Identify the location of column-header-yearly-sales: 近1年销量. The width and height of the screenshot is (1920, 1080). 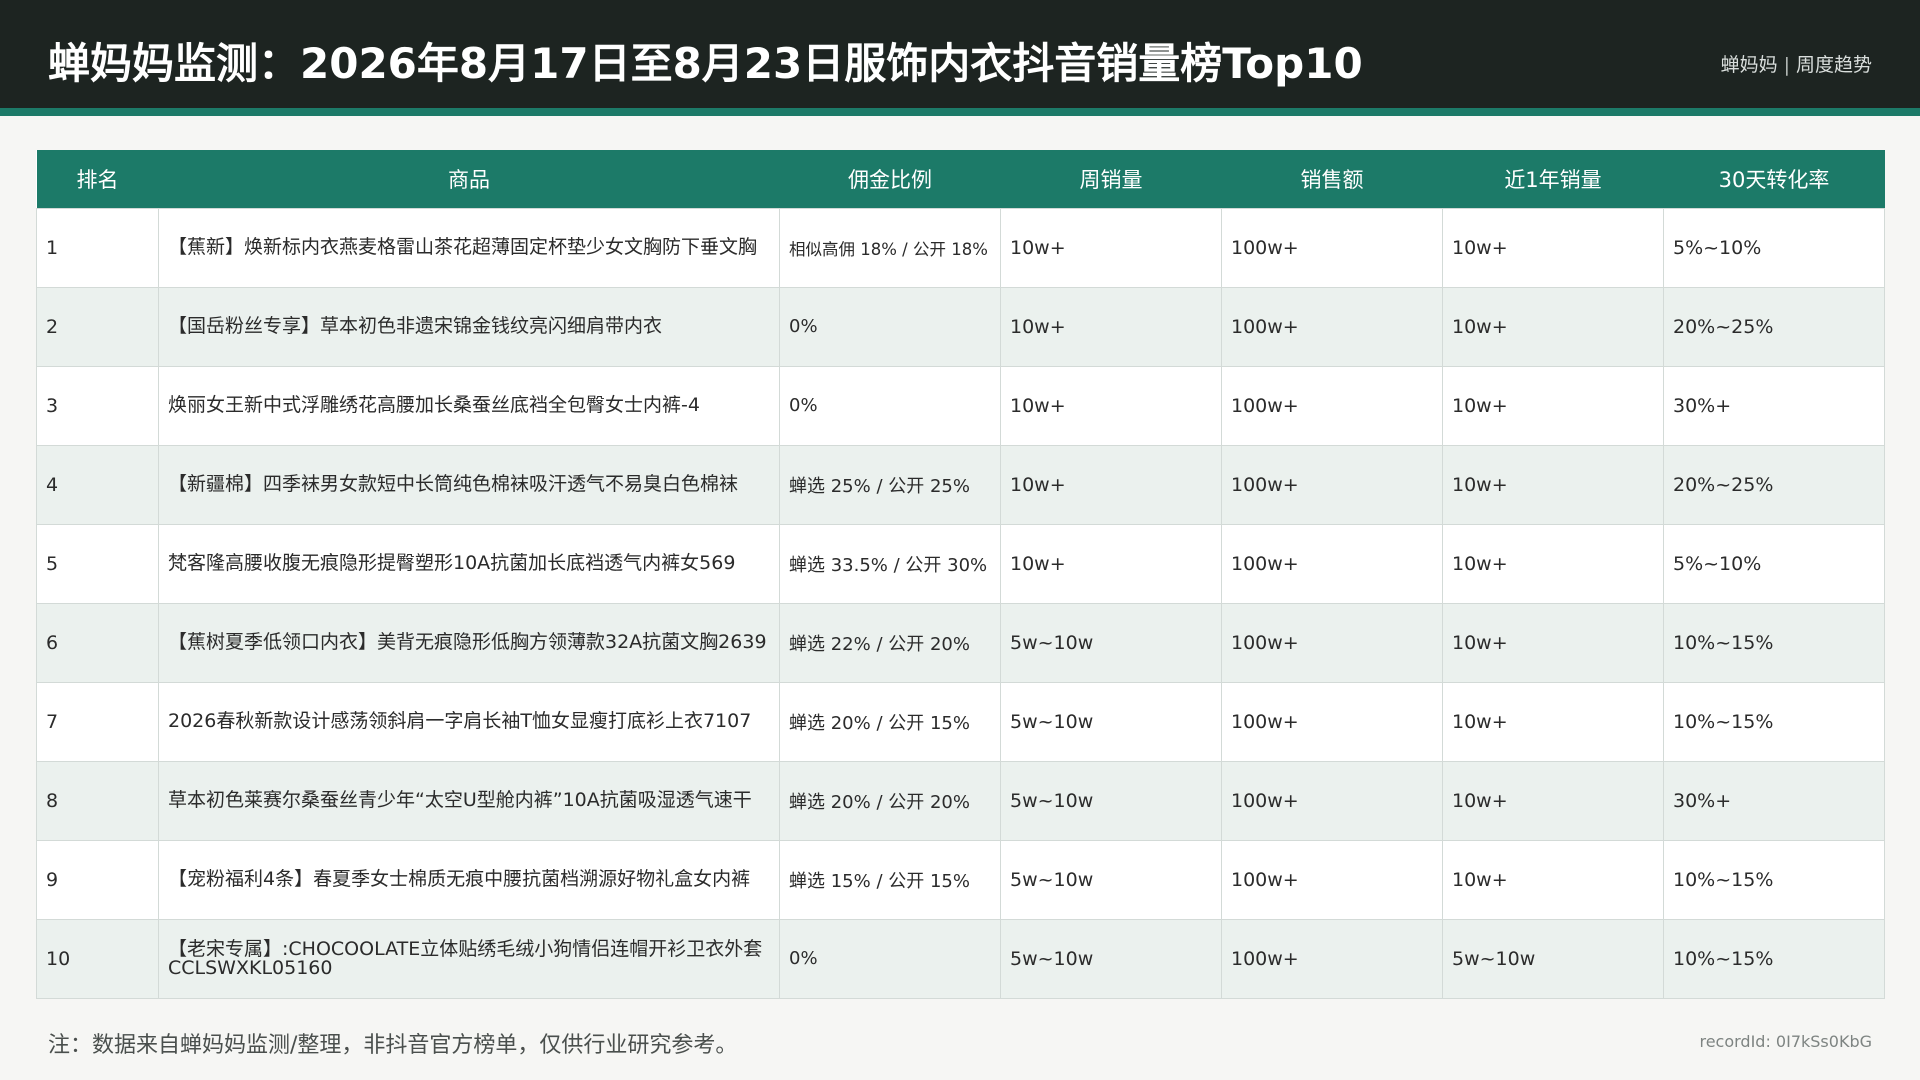
(1553, 179).